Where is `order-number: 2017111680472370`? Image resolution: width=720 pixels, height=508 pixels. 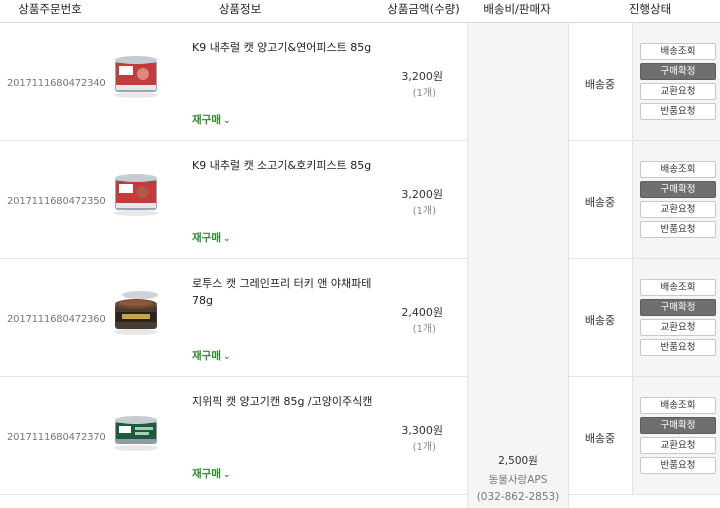 order-number: 2017111680472370 is located at coordinates (56, 437).